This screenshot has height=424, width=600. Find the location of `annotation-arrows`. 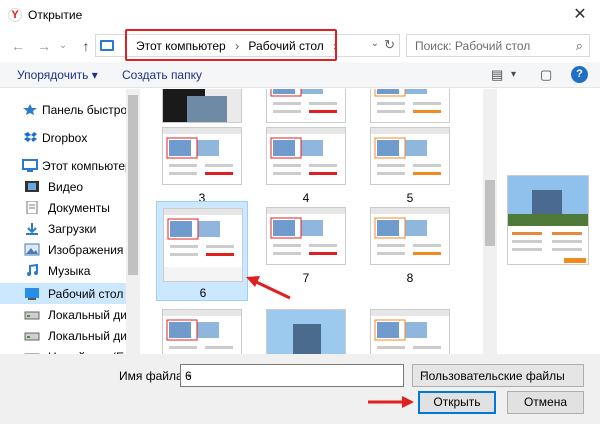

annotation-arrows is located at coordinates (330, 342).